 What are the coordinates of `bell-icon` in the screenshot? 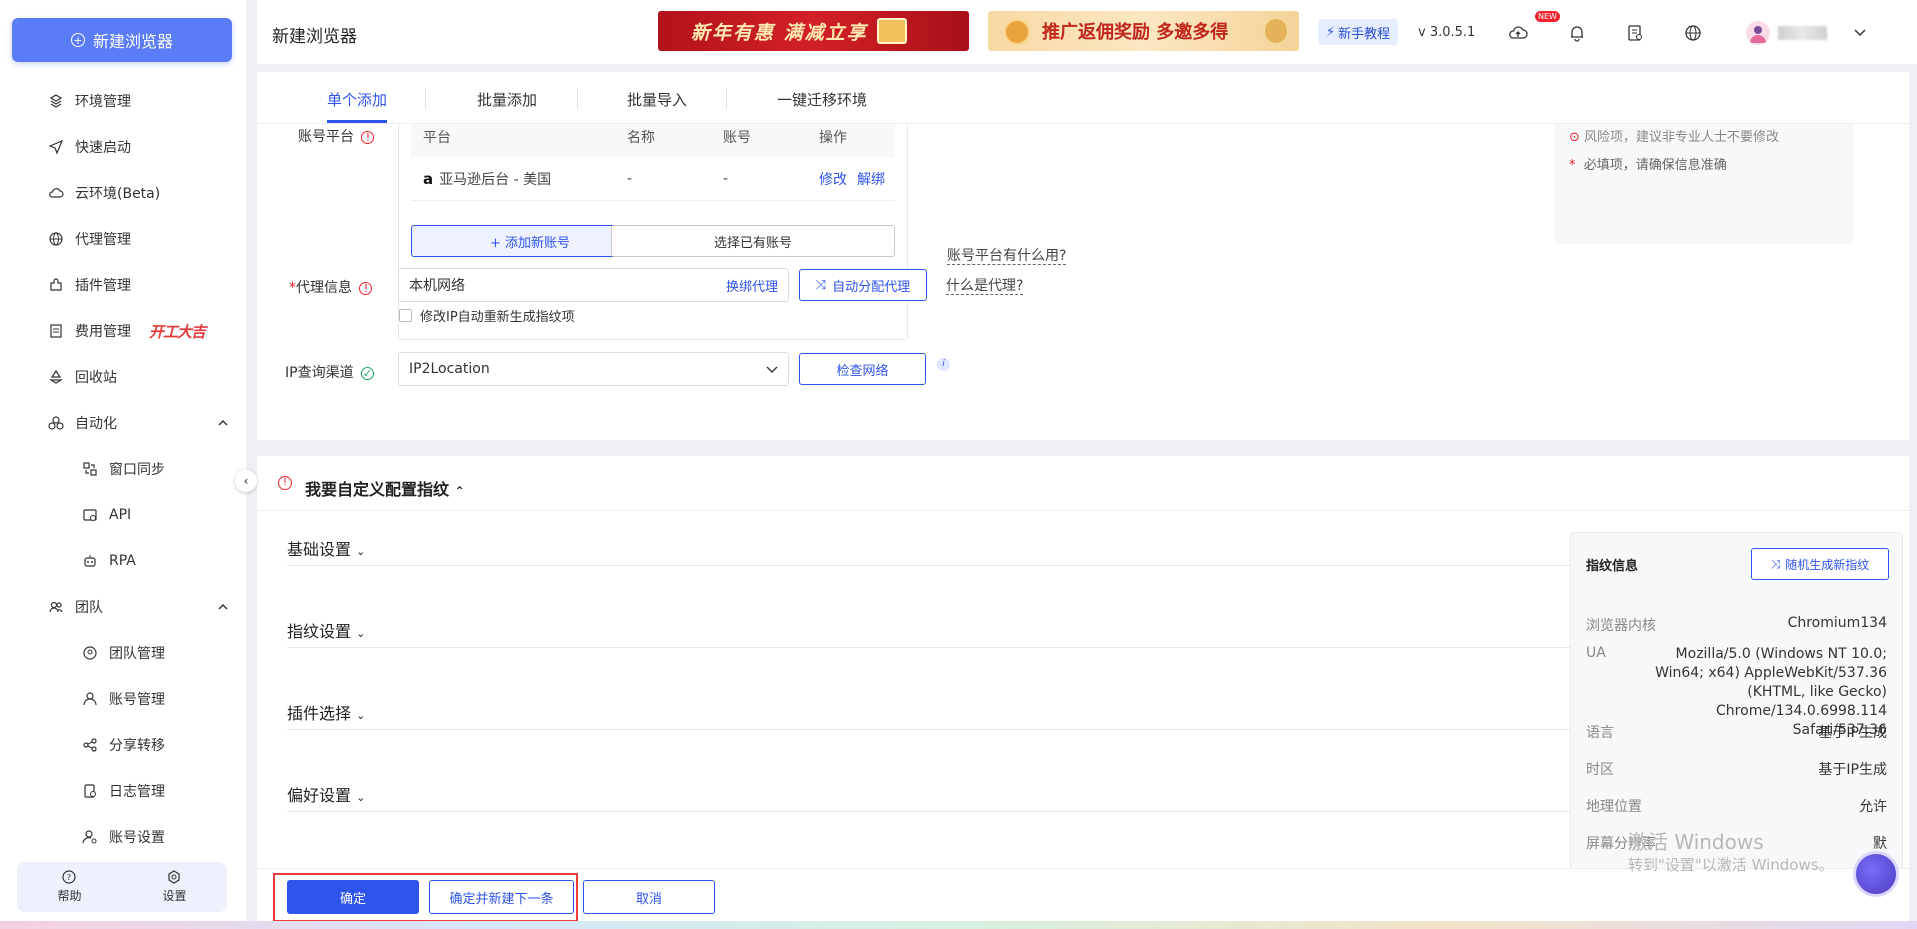 It's located at (1577, 33).